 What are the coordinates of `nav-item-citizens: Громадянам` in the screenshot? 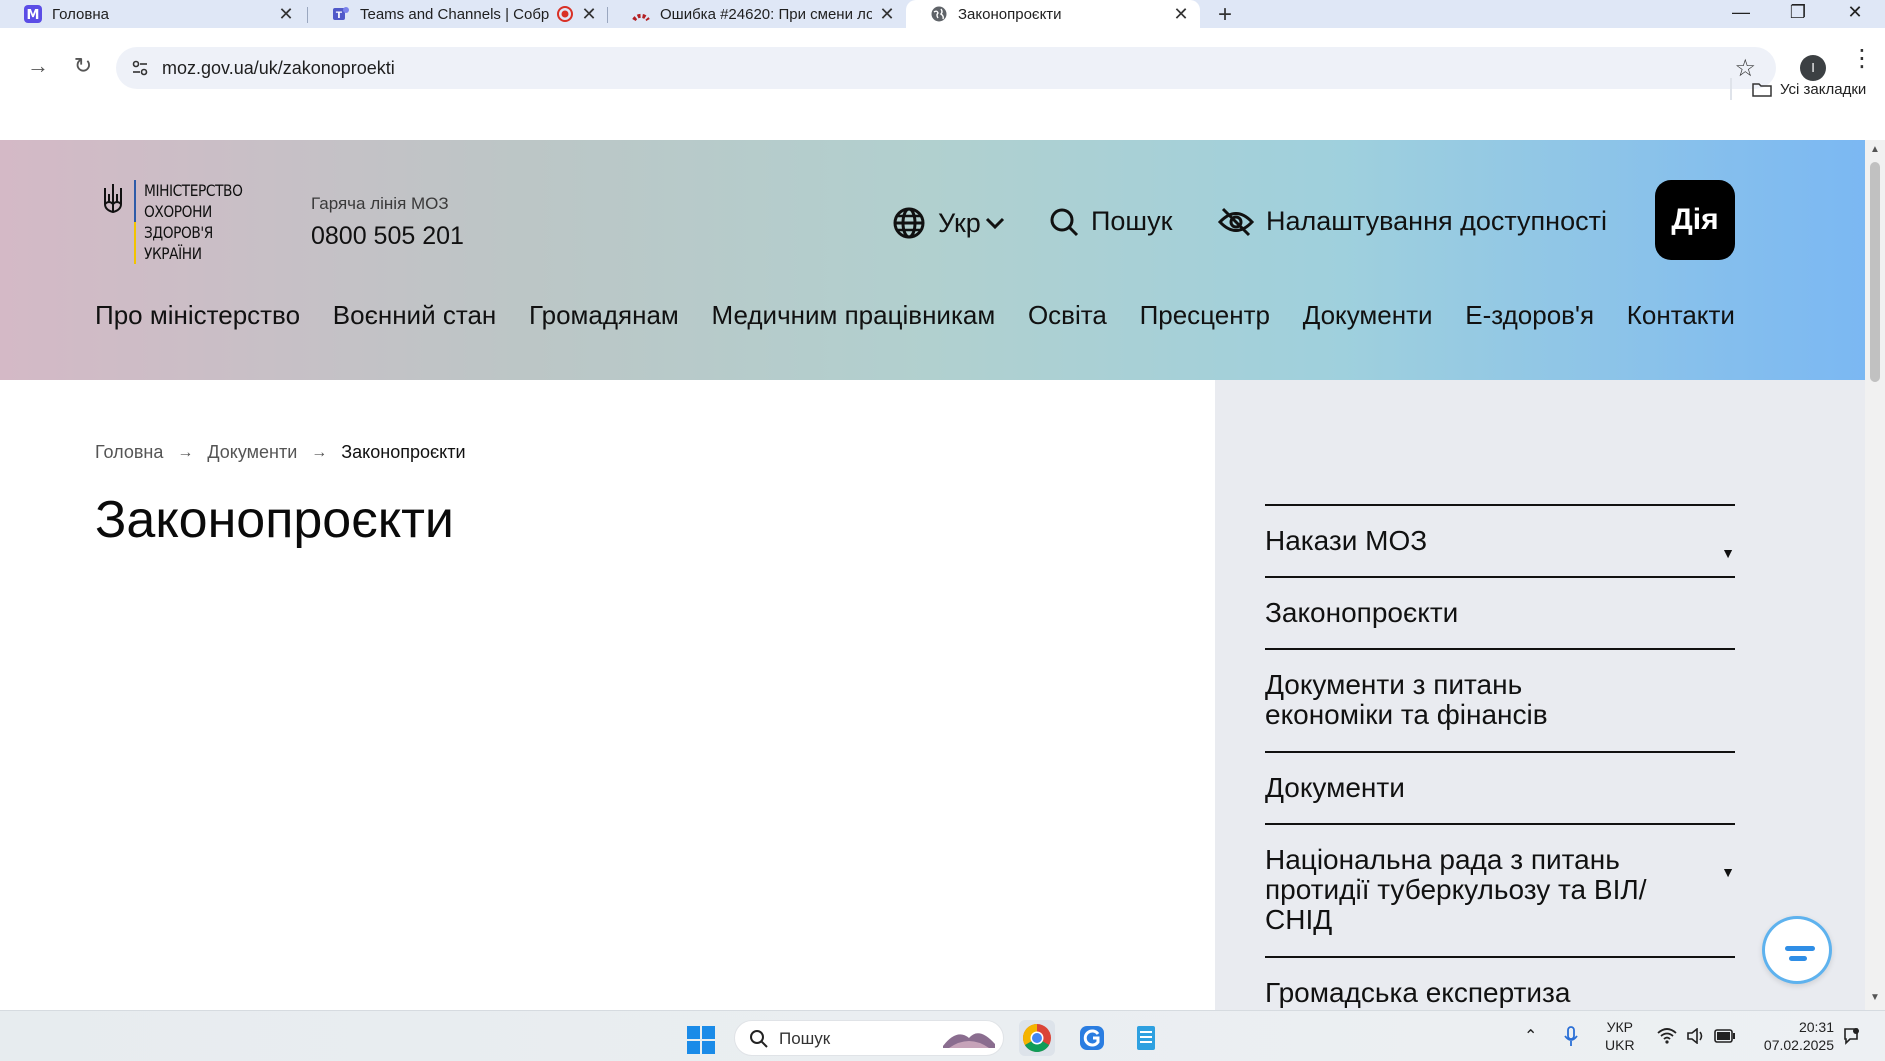 It's located at (604, 315).